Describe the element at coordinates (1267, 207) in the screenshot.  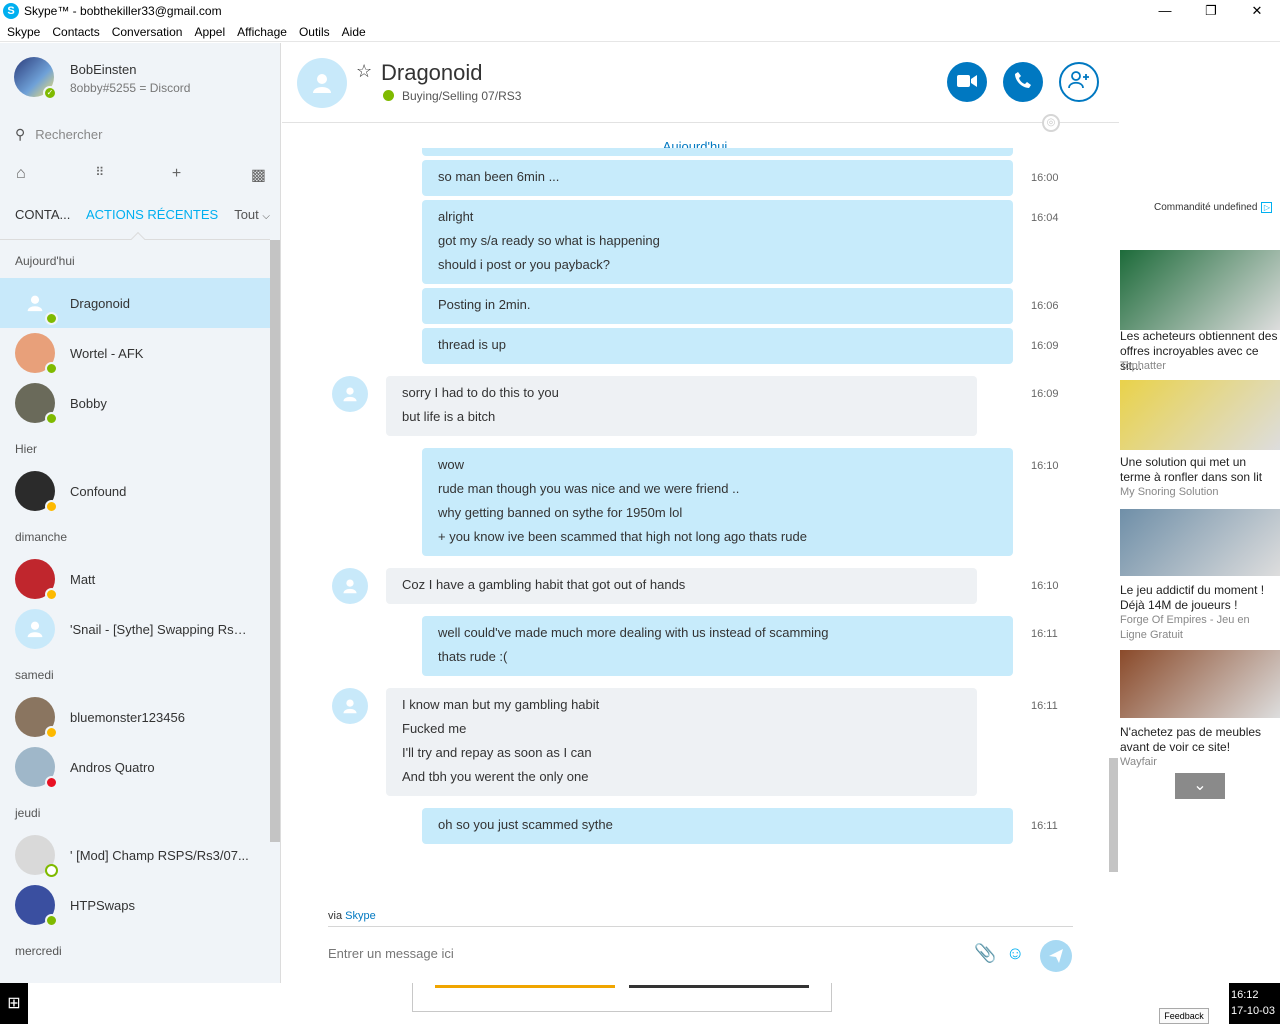
I see `adchoices-icon: ▷` at that location.